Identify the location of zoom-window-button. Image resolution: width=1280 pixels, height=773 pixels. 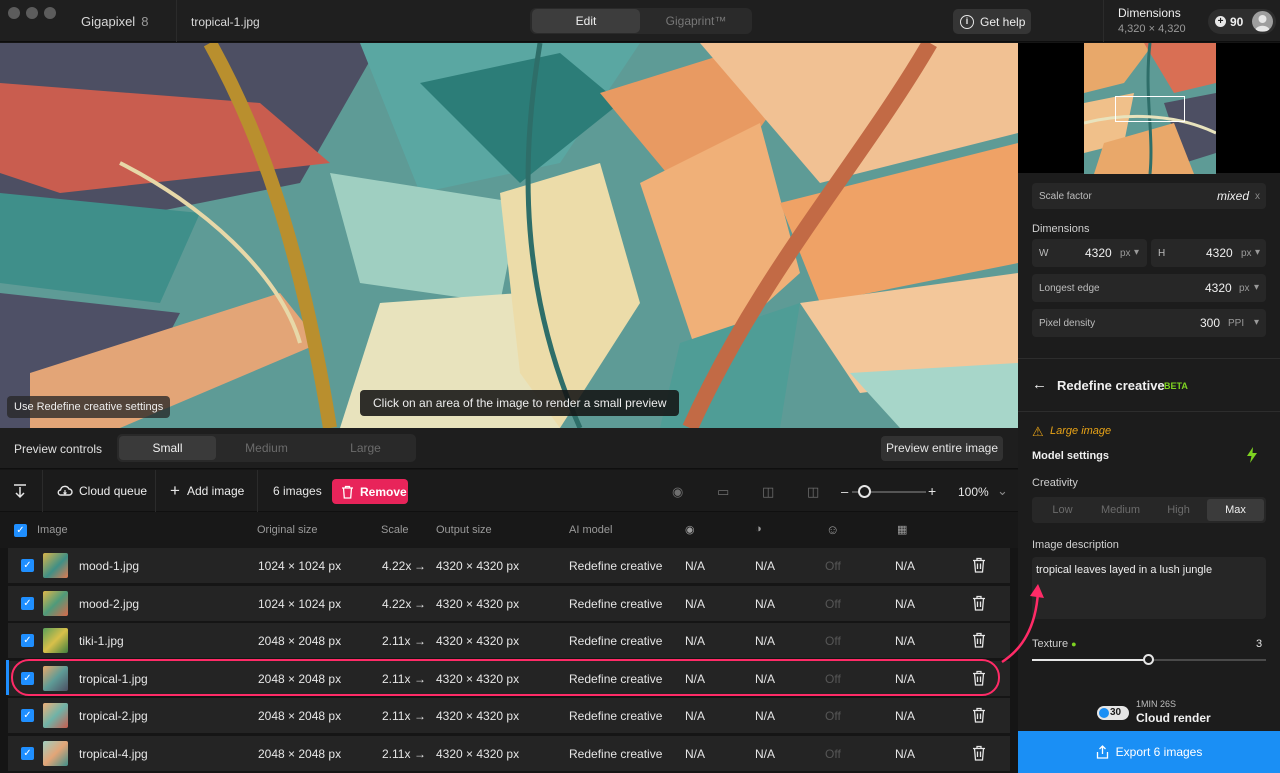
(50, 13).